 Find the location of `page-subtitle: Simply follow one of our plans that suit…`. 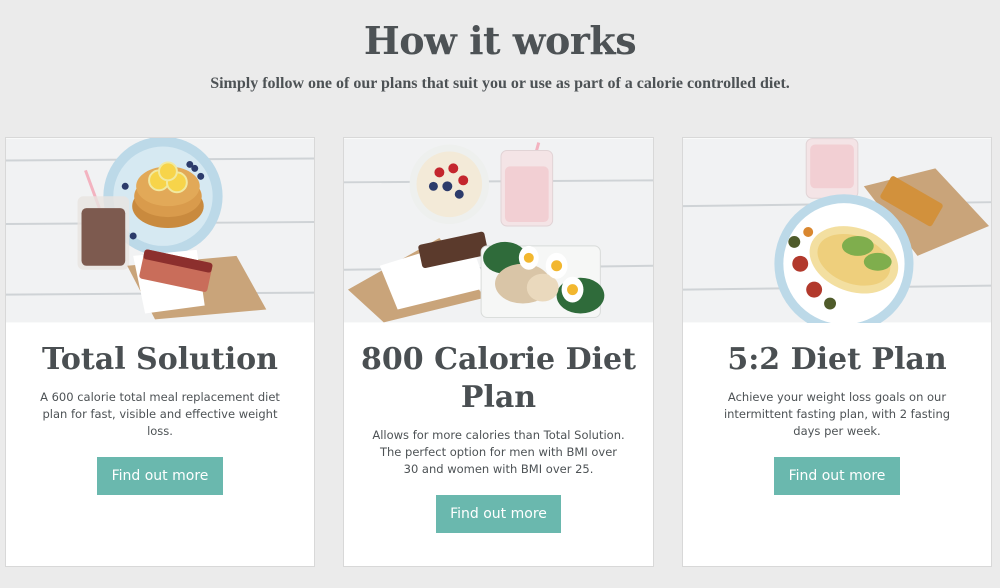

page-subtitle: Simply follow one of our plans that suit… is located at coordinates (500, 83).